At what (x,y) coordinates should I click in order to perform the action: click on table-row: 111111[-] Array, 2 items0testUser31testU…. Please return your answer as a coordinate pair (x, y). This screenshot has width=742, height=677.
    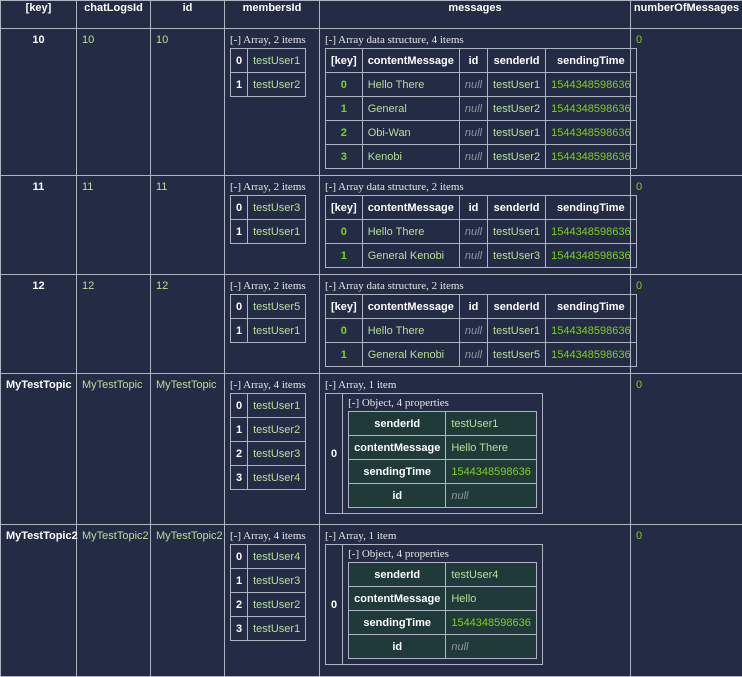
    Looking at the image, I should click on (371, 225).